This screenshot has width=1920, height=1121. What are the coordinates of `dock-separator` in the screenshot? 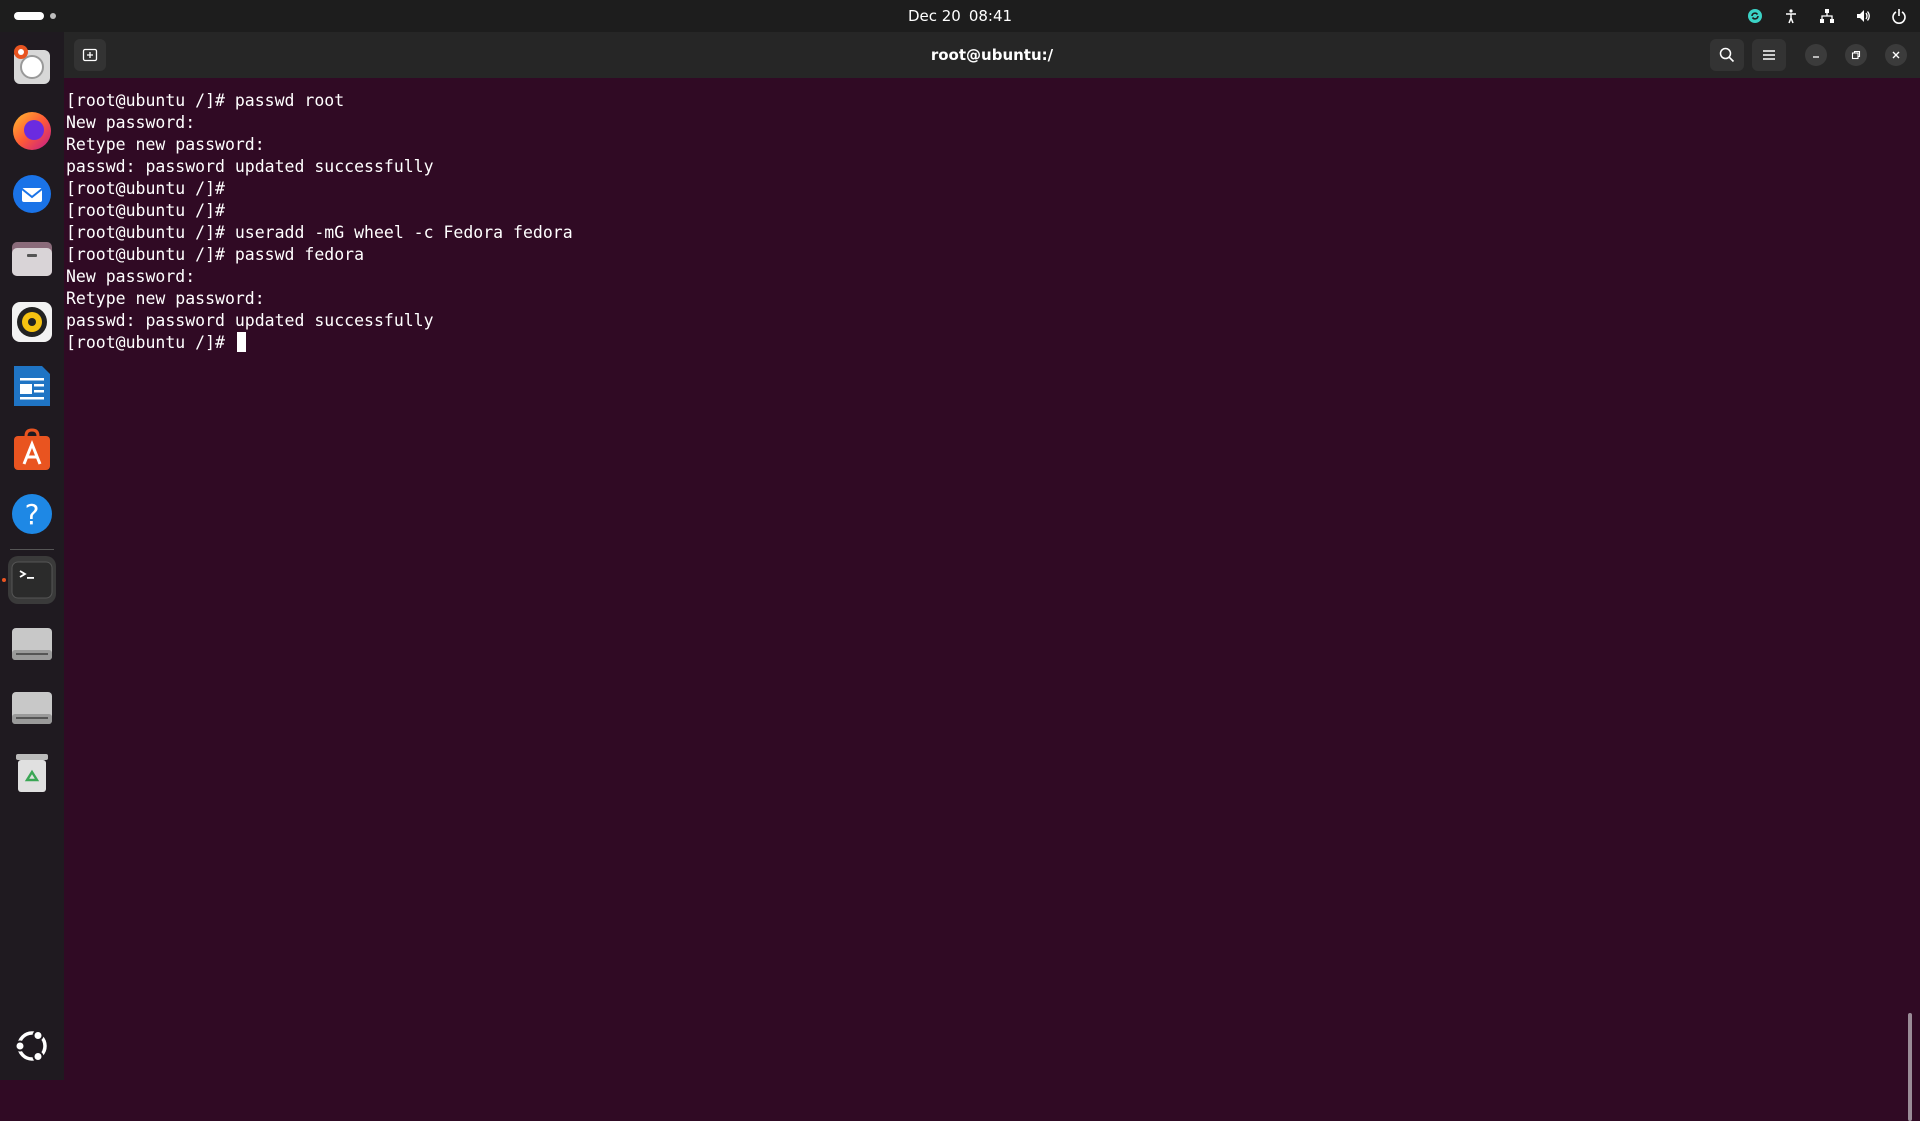 It's located at (32, 549).